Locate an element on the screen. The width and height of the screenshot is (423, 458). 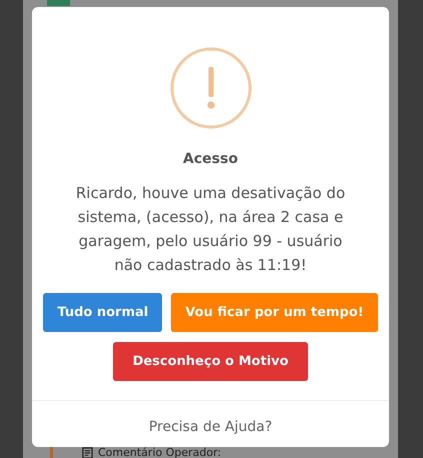
action-button: Tudo normal is located at coordinates (102, 312).